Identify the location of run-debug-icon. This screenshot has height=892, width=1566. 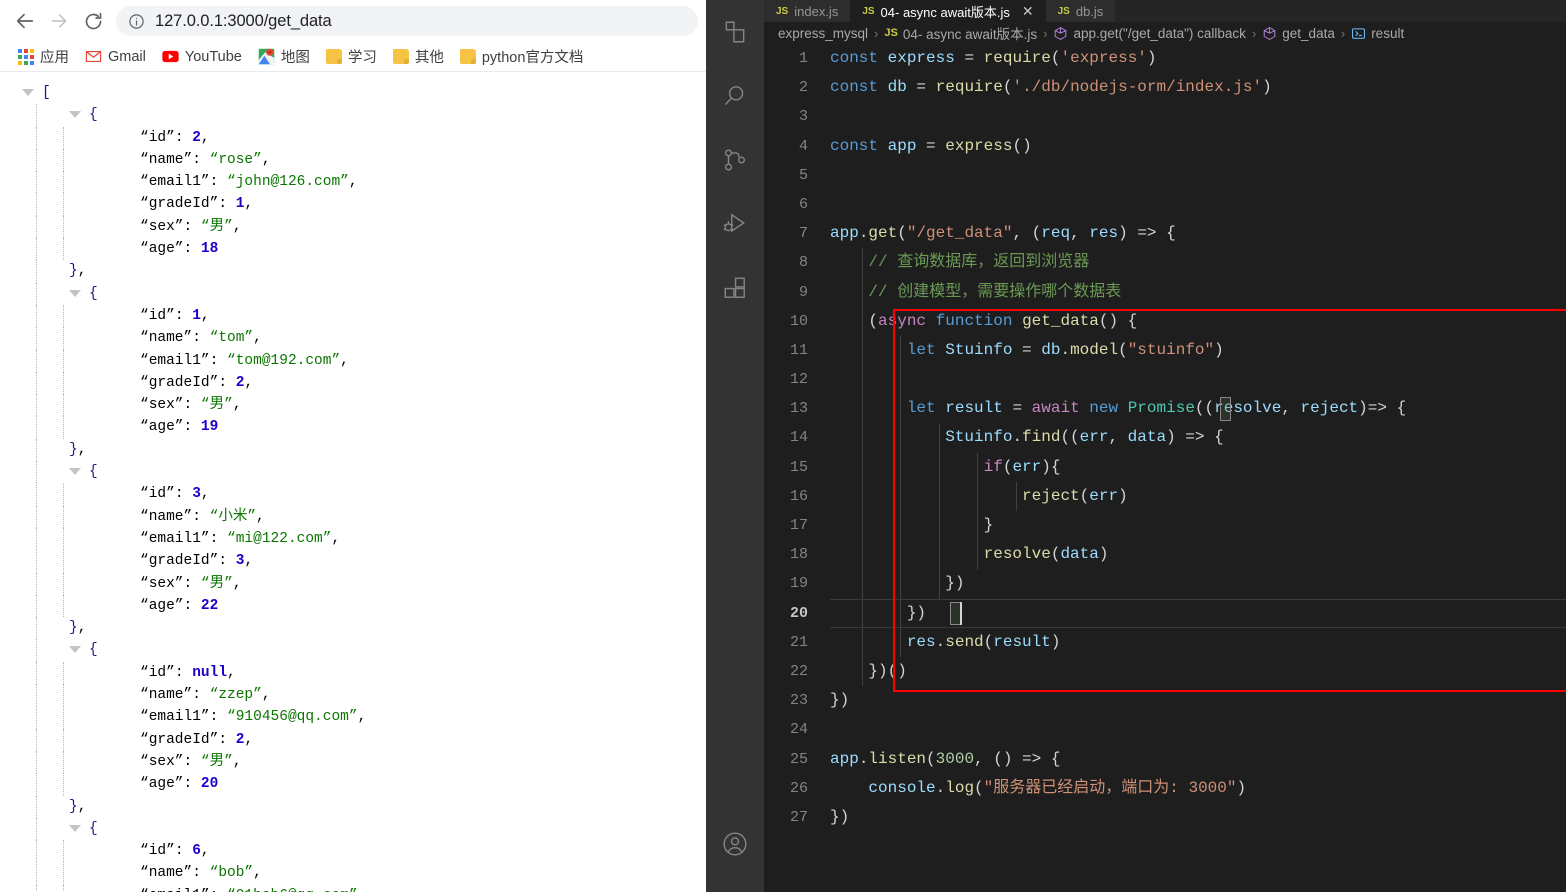
(735, 224).